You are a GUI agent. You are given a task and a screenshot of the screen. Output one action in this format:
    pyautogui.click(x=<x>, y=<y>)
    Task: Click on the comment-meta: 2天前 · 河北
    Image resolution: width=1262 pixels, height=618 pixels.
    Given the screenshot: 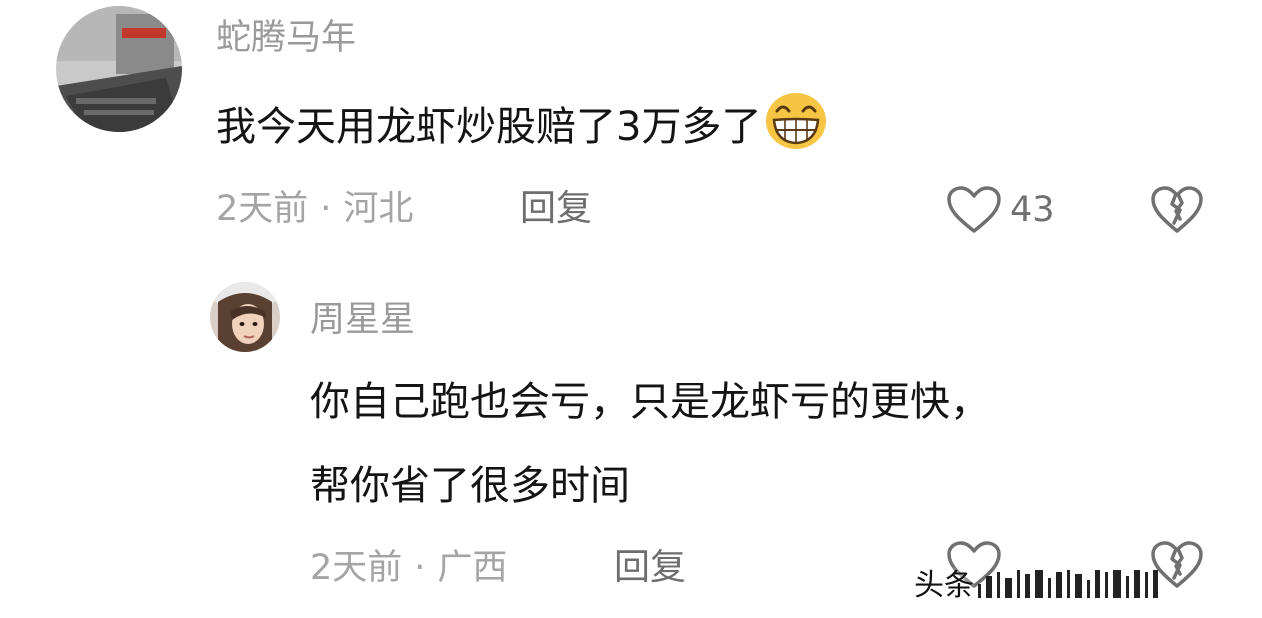 What is the action you would take?
    pyautogui.click(x=314, y=209)
    